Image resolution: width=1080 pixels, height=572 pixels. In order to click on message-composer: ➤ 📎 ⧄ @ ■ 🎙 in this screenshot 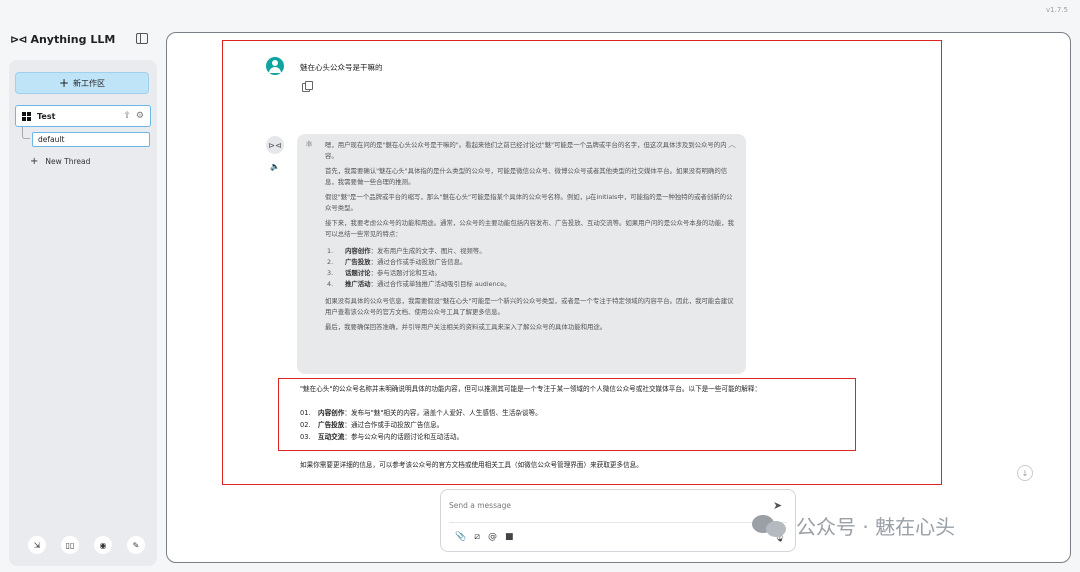, I will do `click(618, 520)`.